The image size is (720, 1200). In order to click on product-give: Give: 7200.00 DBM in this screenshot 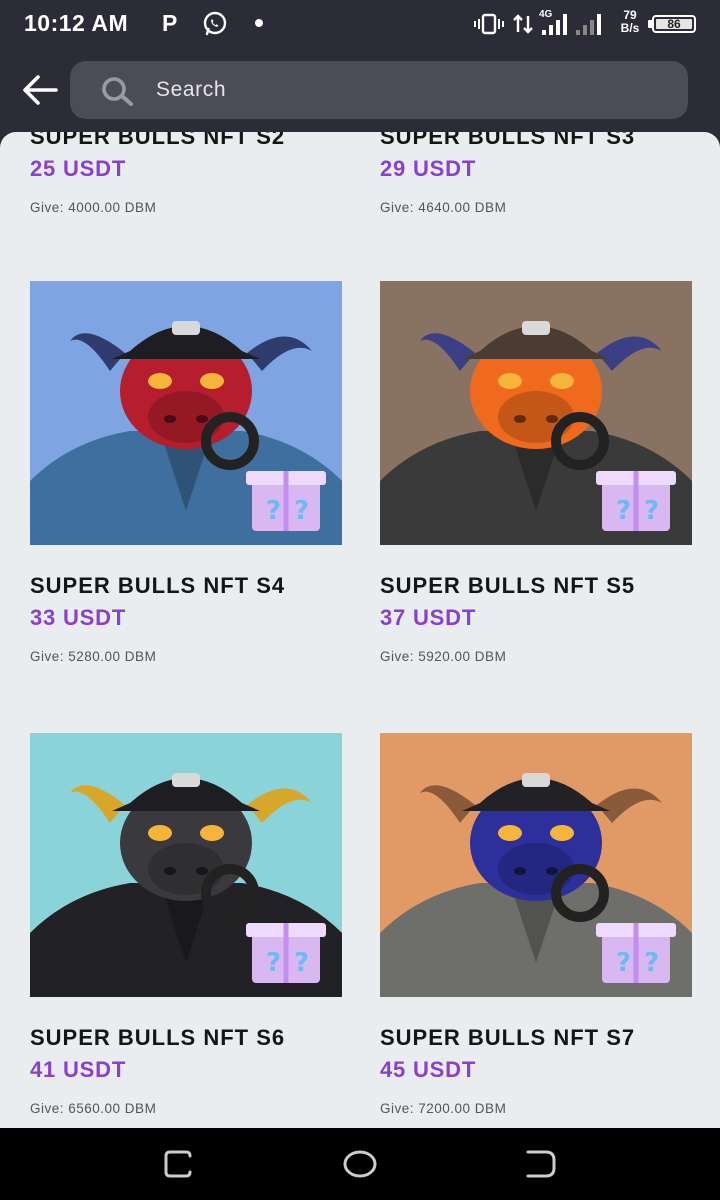, I will do `click(443, 1108)`.